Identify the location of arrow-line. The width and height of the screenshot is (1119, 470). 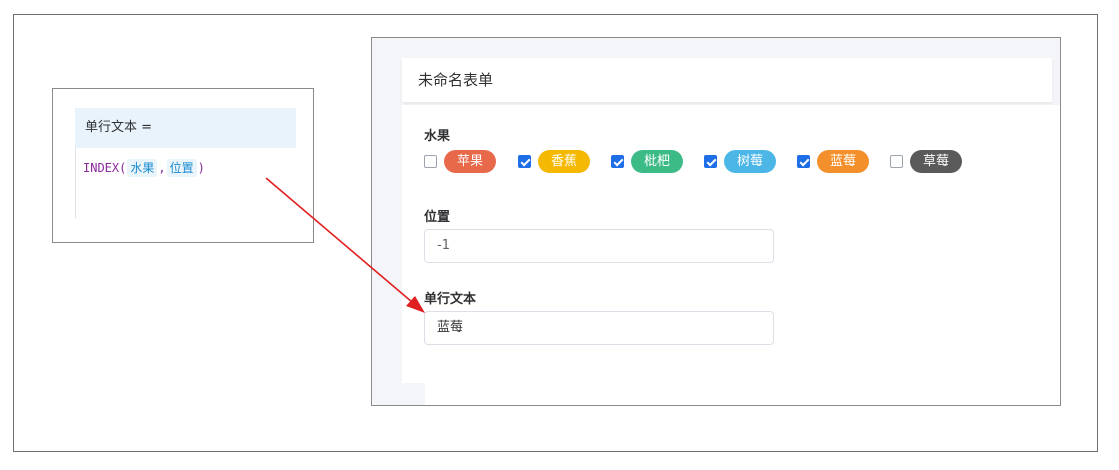
(339, 240).